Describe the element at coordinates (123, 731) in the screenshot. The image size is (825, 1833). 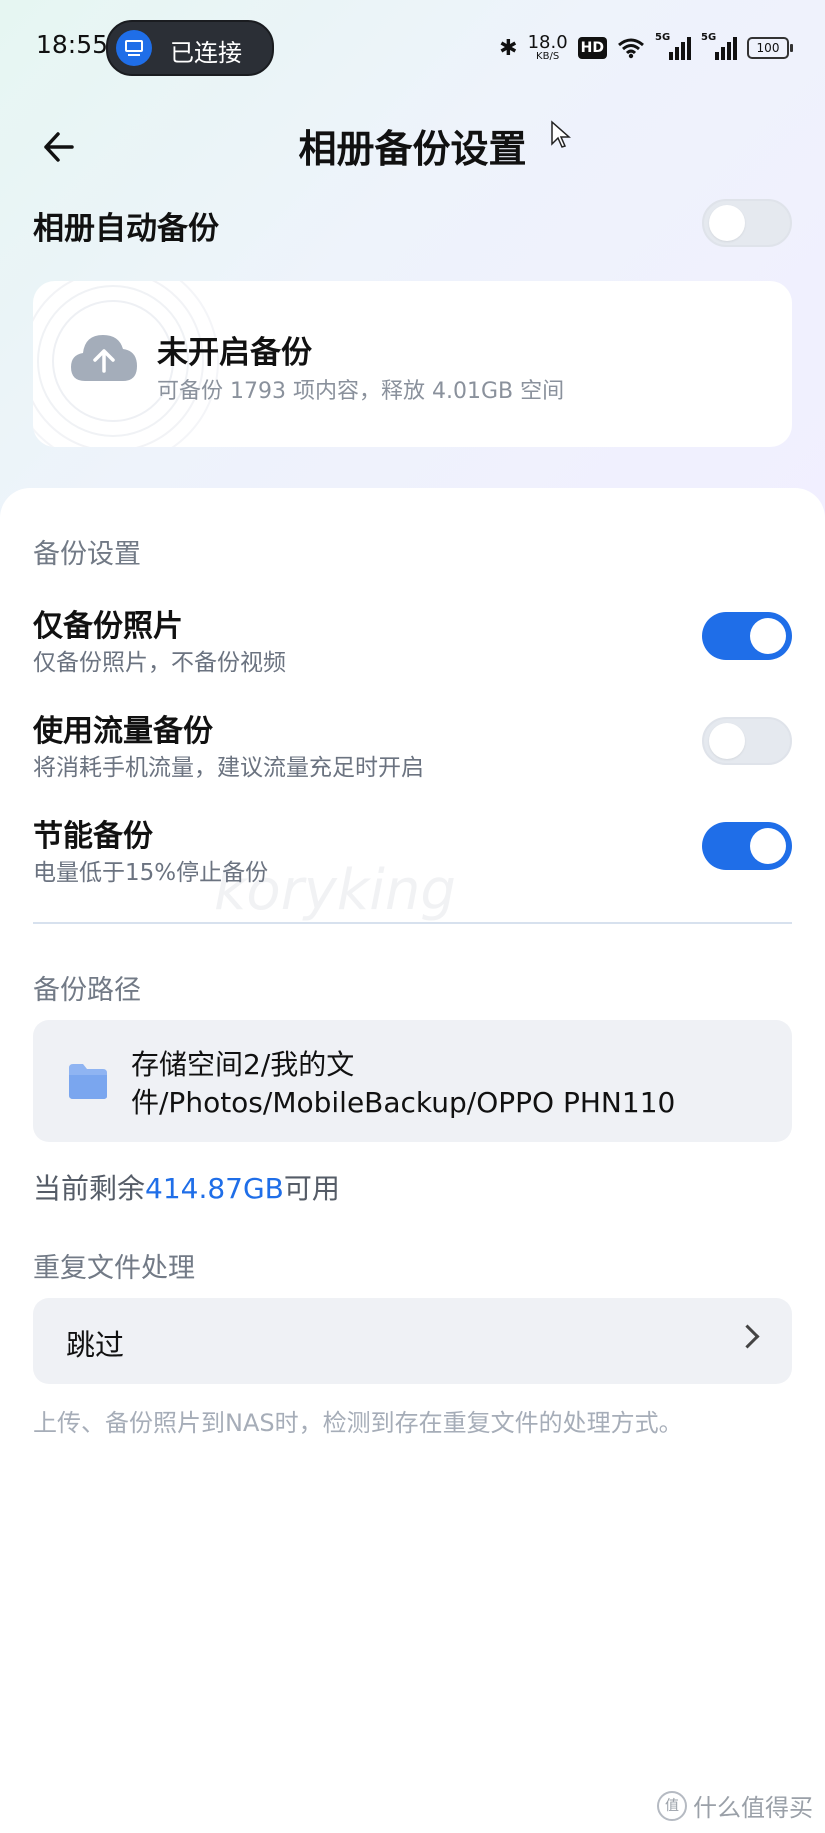
I see `cellular-backup-title: 使用流量备份` at that location.